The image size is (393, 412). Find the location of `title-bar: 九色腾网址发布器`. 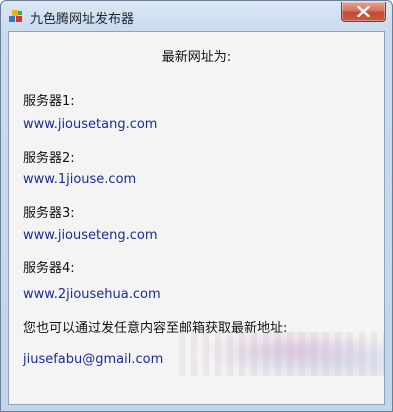

title-bar: 九色腾网址发布器 is located at coordinates (196, 16).